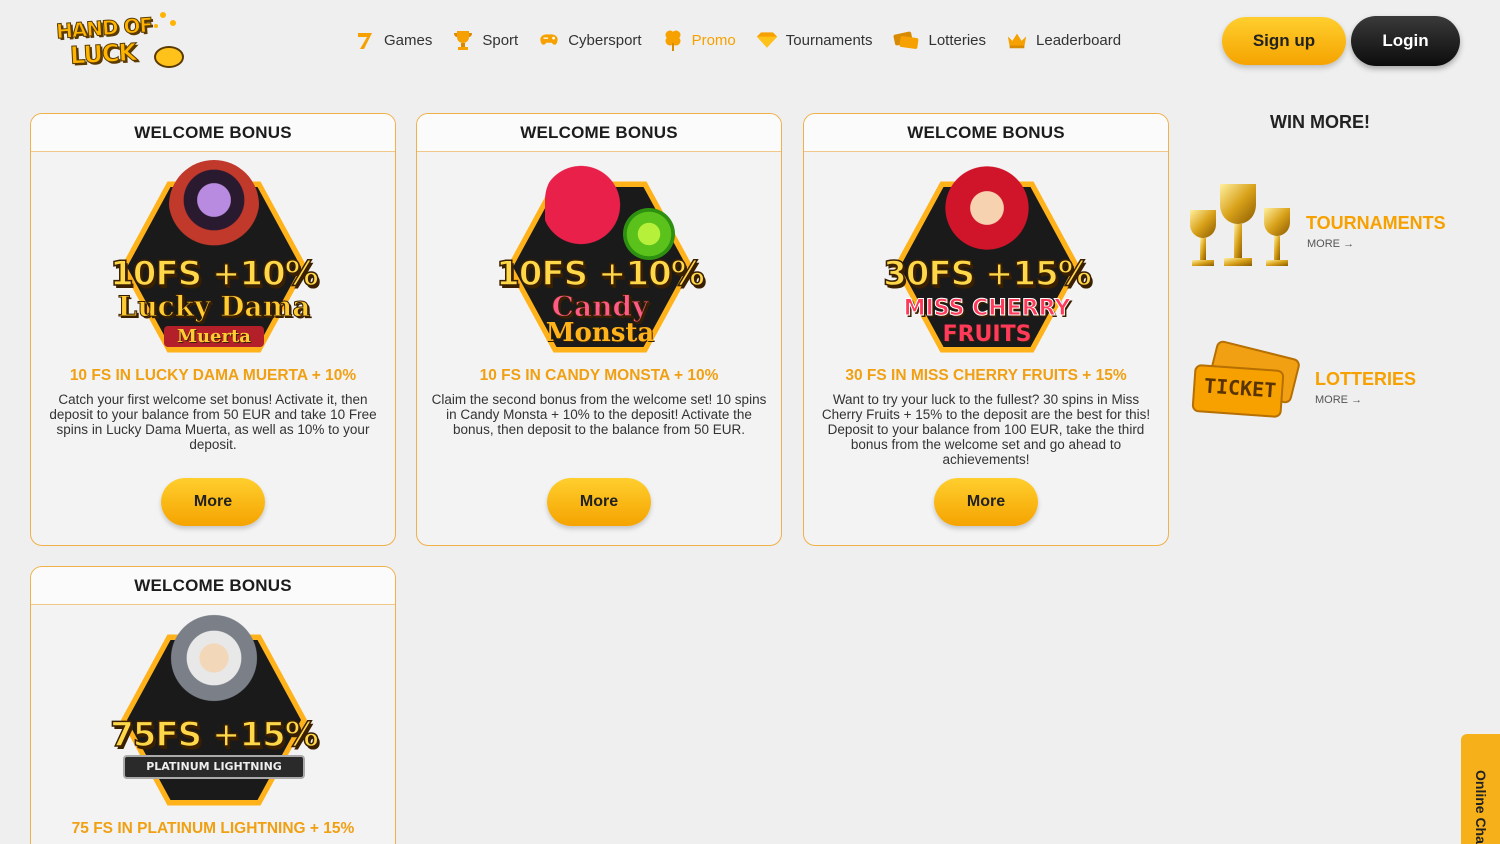 This screenshot has width=1500, height=844. I want to click on nav-label: Games, so click(408, 40).